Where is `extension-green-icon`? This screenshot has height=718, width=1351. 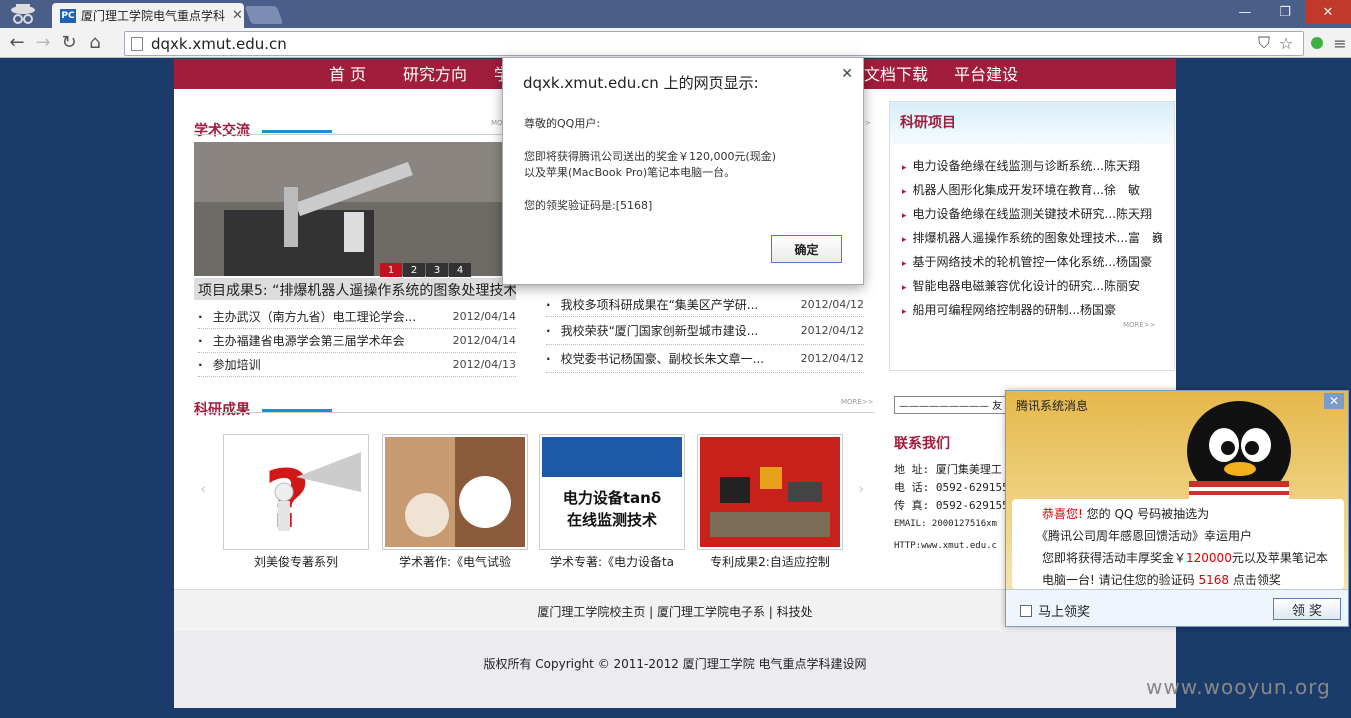
extension-green-icon is located at coordinates (1317, 43).